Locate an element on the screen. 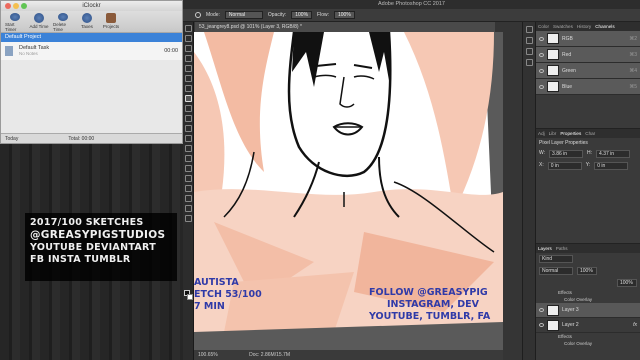  channel-row-rgb: RGB ⌘2 is located at coordinates (588, 39).